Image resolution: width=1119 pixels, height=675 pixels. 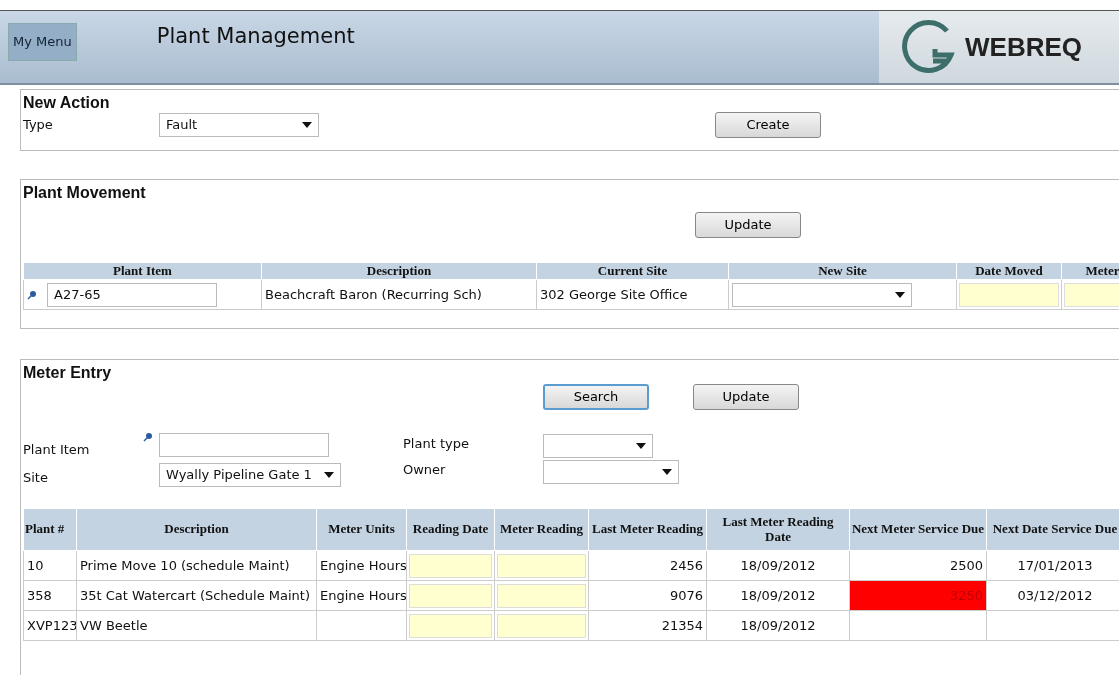 I want to click on column-header: Last Meter Reading Date, so click(x=778, y=529).